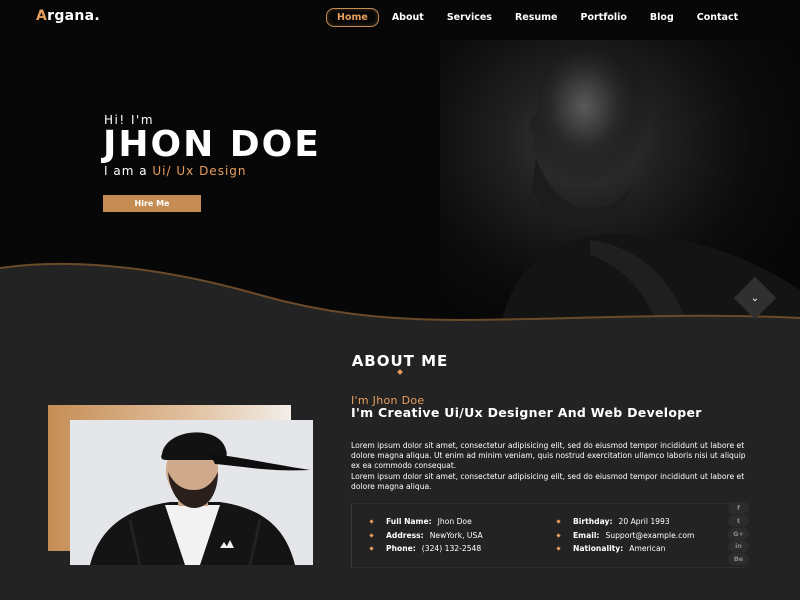 Image resolution: width=800 pixels, height=600 pixels. Describe the element at coordinates (662, 17) in the screenshot. I see `nav-item-blog: Blog` at that location.